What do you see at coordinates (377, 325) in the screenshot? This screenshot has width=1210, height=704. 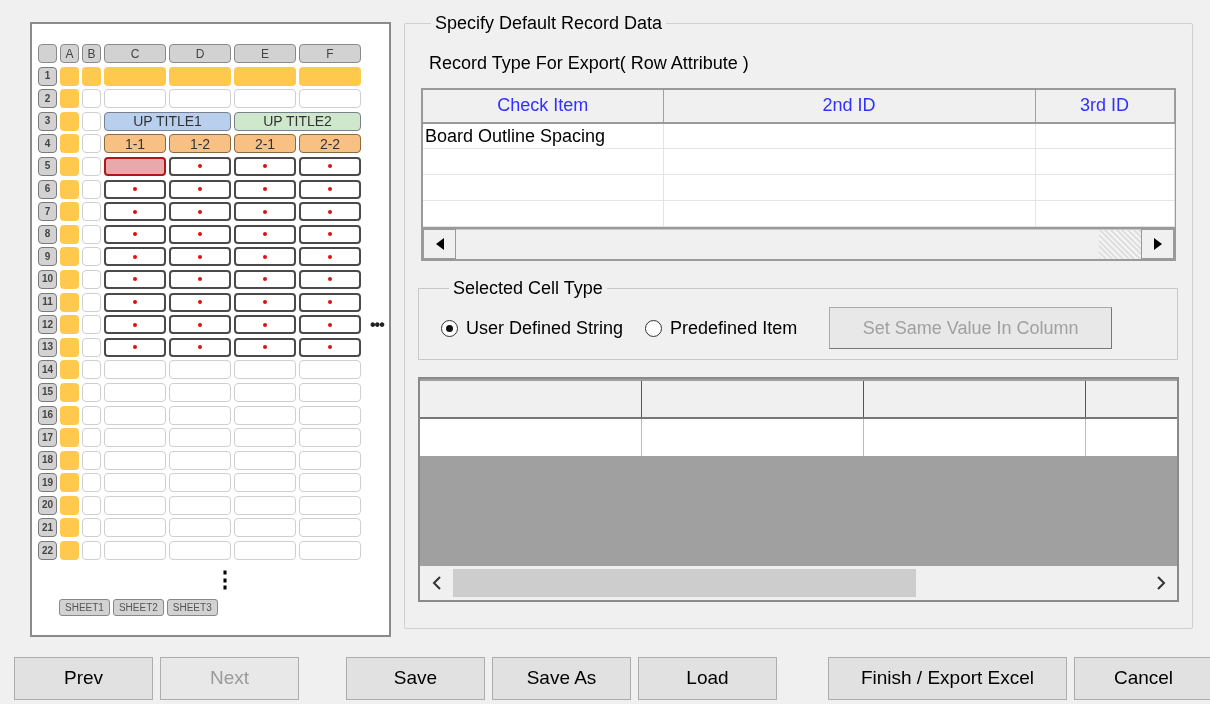 I see `more-columns-ellipsis: •••` at bounding box center [377, 325].